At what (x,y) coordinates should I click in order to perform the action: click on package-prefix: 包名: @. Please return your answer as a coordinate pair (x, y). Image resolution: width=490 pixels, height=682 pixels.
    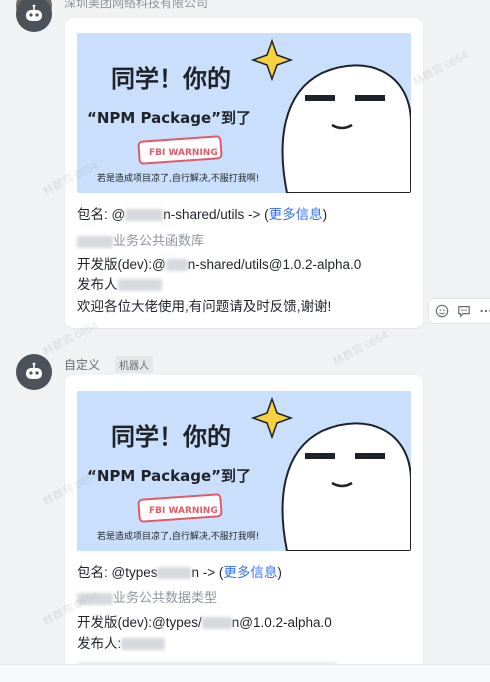
    Looking at the image, I should click on (101, 214).